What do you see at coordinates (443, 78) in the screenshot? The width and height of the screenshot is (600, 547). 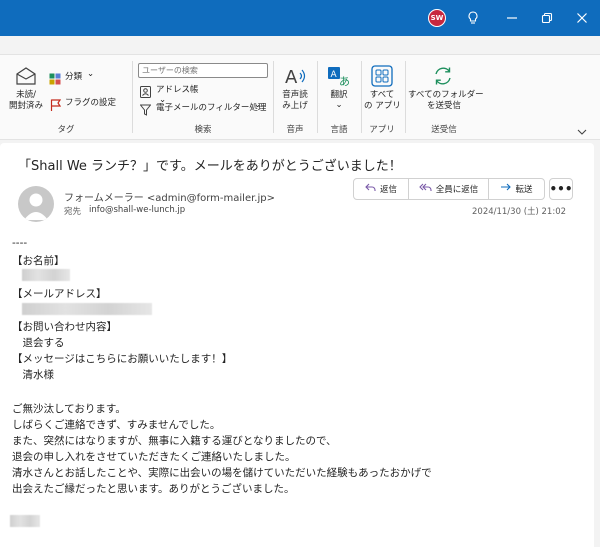 I see `sync-icon` at bounding box center [443, 78].